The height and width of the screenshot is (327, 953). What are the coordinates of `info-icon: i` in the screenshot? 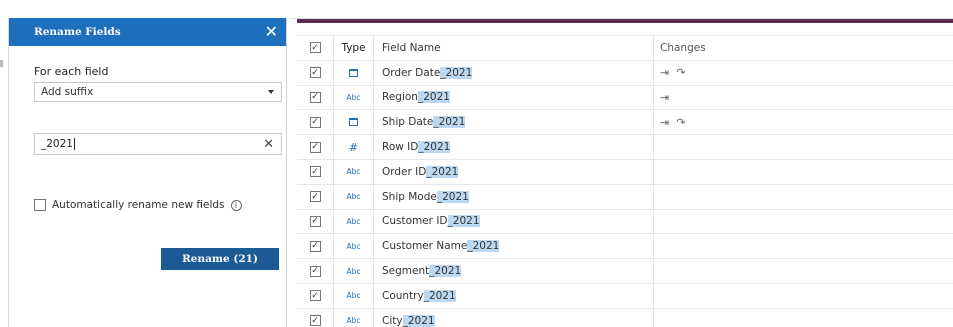 It's located at (236, 205).